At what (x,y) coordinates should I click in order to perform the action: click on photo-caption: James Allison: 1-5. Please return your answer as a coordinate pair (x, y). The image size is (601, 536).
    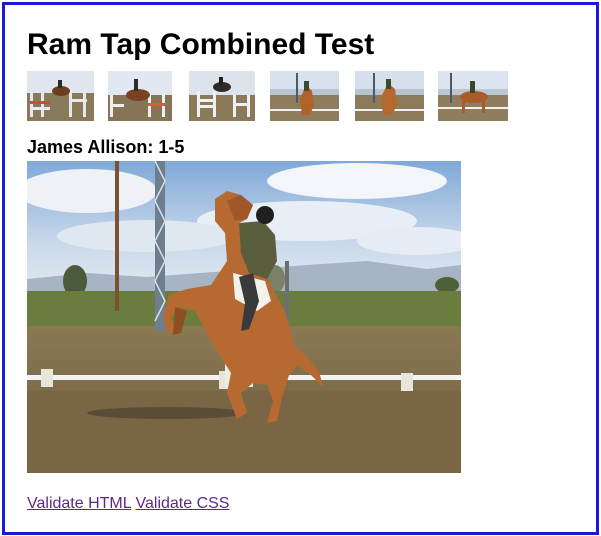
    Looking at the image, I should click on (106, 147).